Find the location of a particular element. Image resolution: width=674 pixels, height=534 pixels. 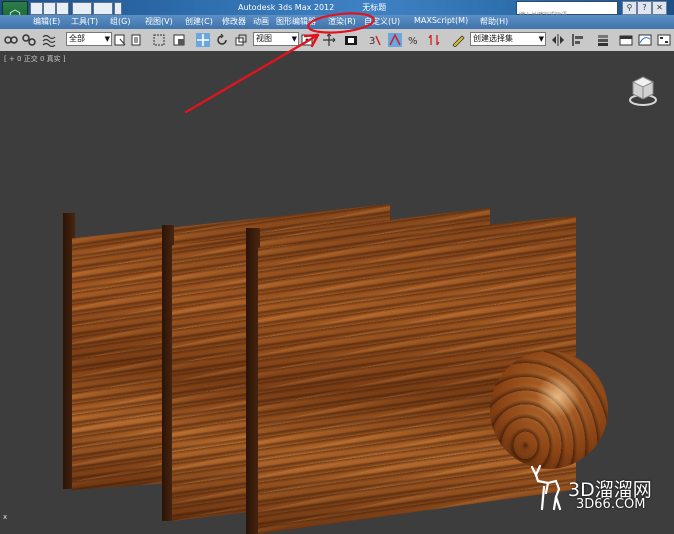

select-rotate-icon is located at coordinates (222, 40).